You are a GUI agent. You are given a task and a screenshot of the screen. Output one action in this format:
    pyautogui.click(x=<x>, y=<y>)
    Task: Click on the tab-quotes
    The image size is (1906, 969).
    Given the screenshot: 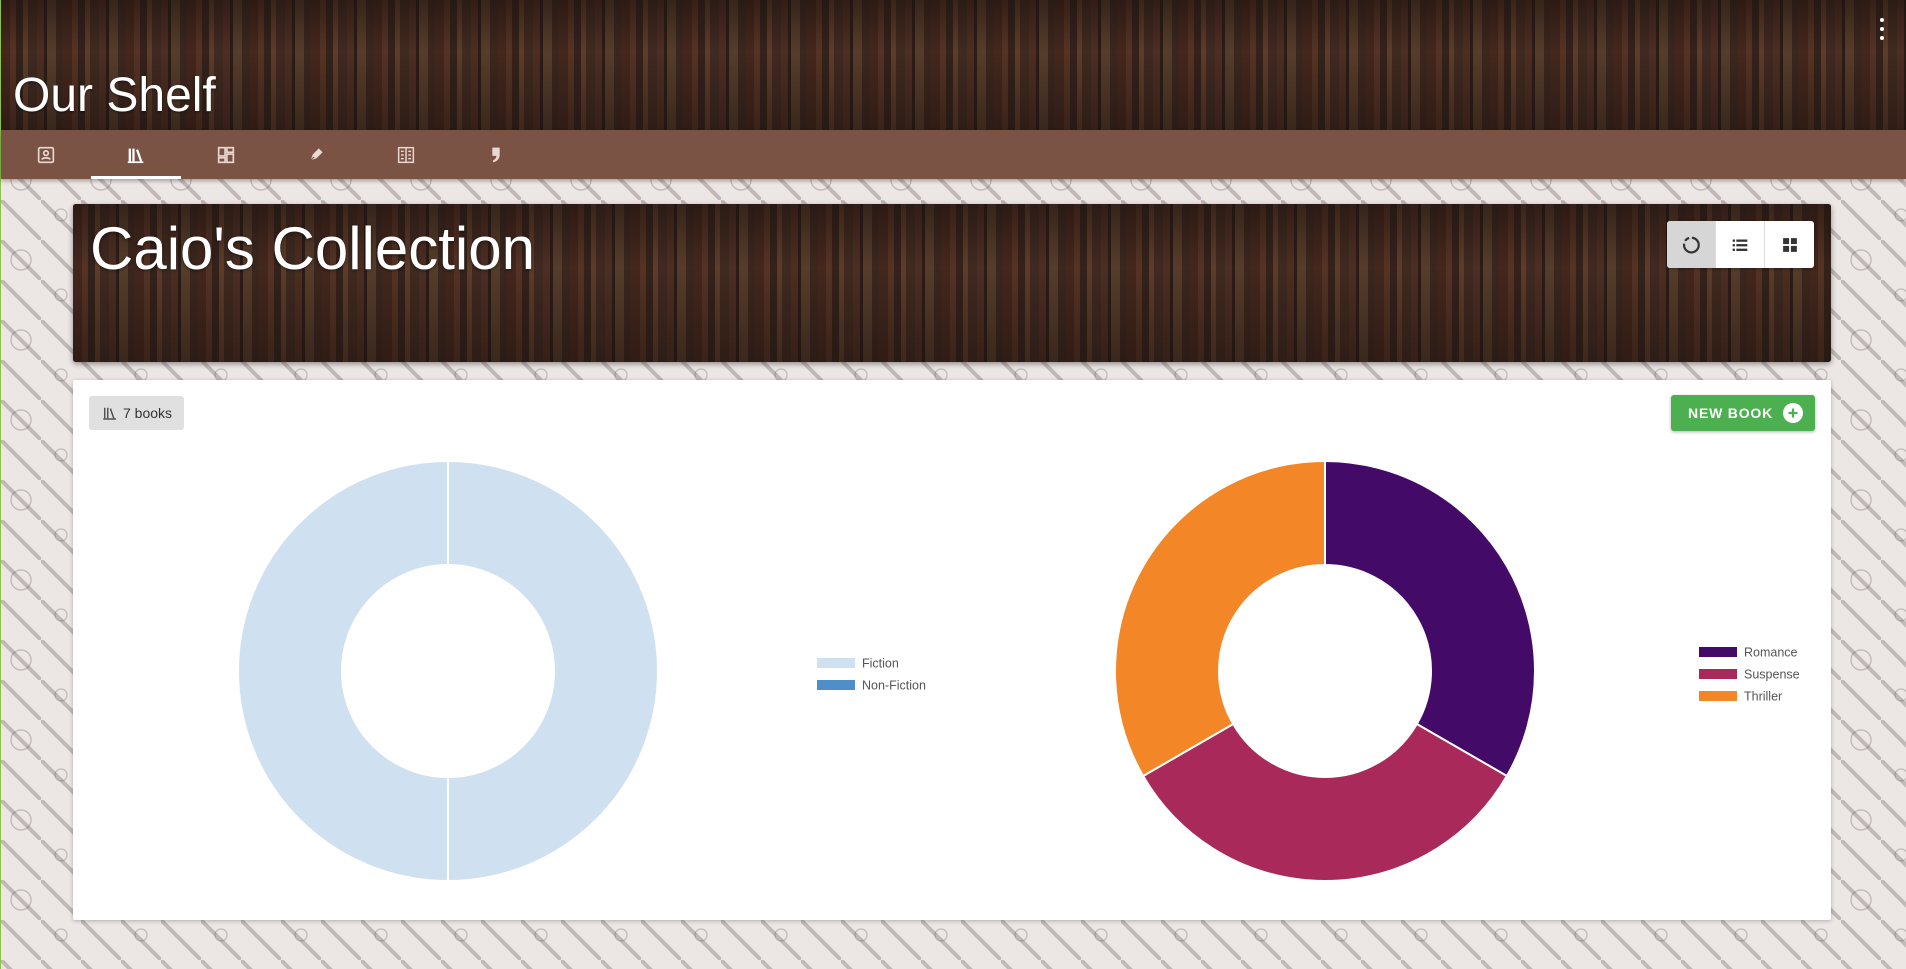 What is the action you would take?
    pyautogui.click(x=496, y=154)
    